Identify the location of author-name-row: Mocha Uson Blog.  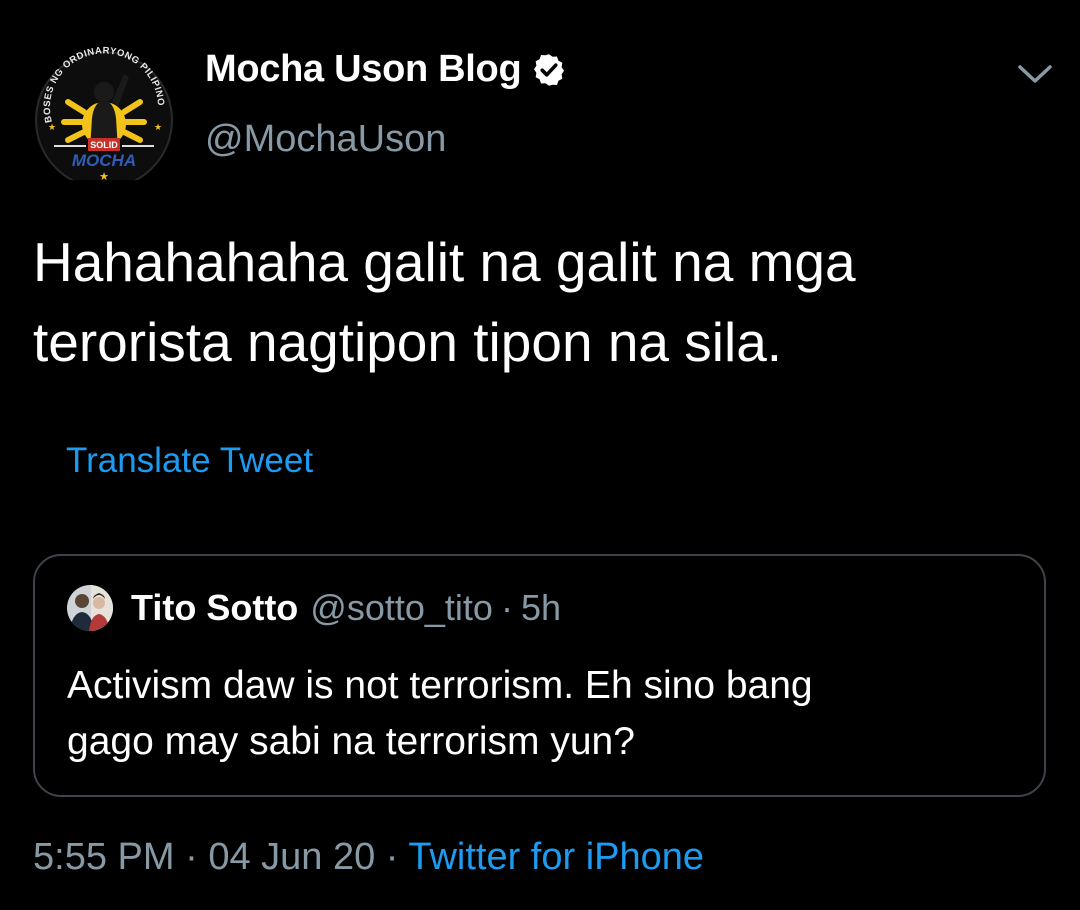
(386, 69).